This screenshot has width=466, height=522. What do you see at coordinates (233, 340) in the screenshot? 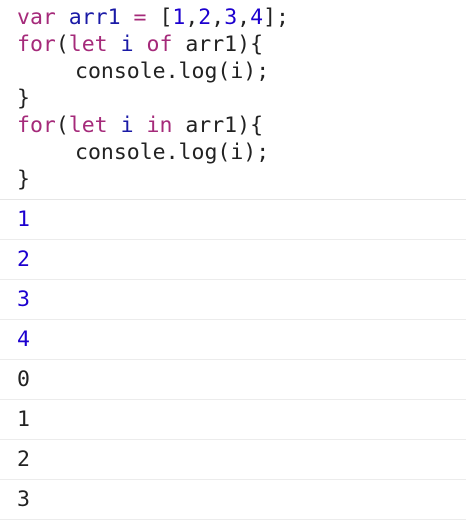
I see `console-output-row: 4` at bounding box center [233, 340].